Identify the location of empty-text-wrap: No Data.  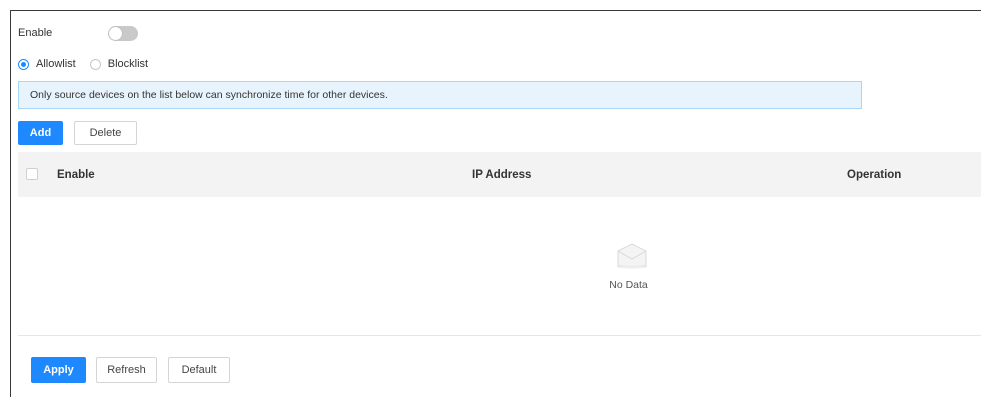
(499, 285).